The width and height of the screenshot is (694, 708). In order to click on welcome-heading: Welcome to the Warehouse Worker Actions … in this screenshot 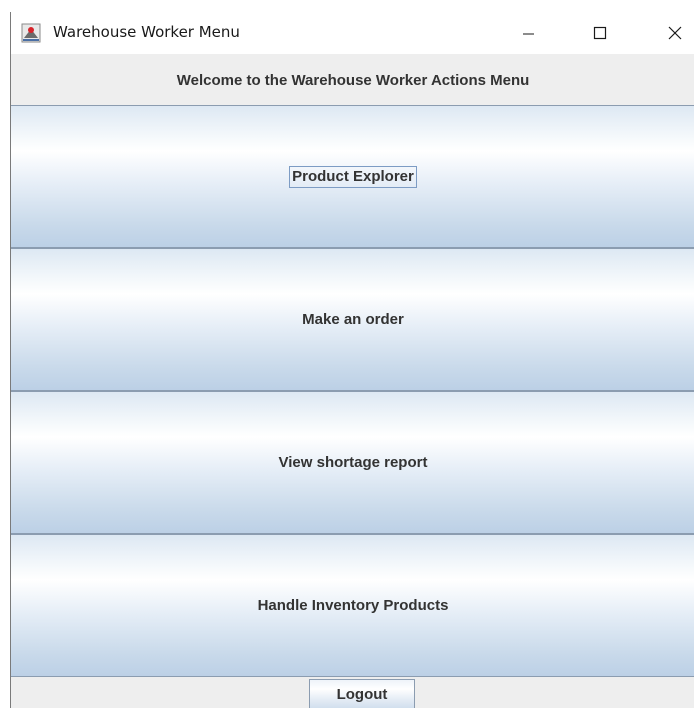, I will do `click(353, 80)`.